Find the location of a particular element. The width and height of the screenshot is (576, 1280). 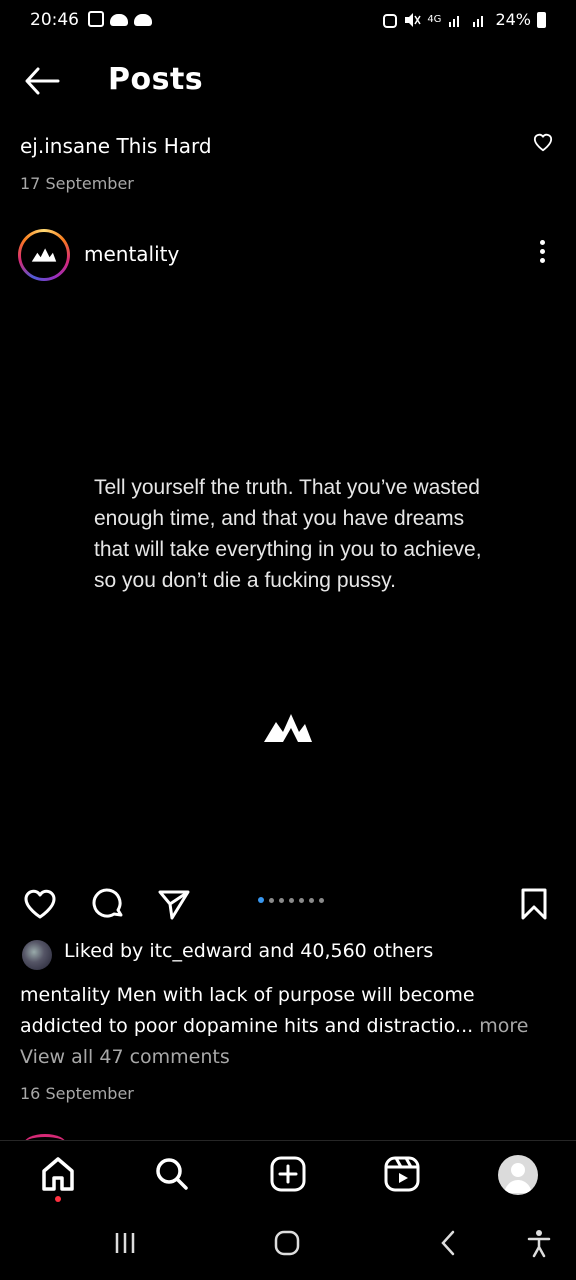

battery-icon is located at coordinates (541, 19).